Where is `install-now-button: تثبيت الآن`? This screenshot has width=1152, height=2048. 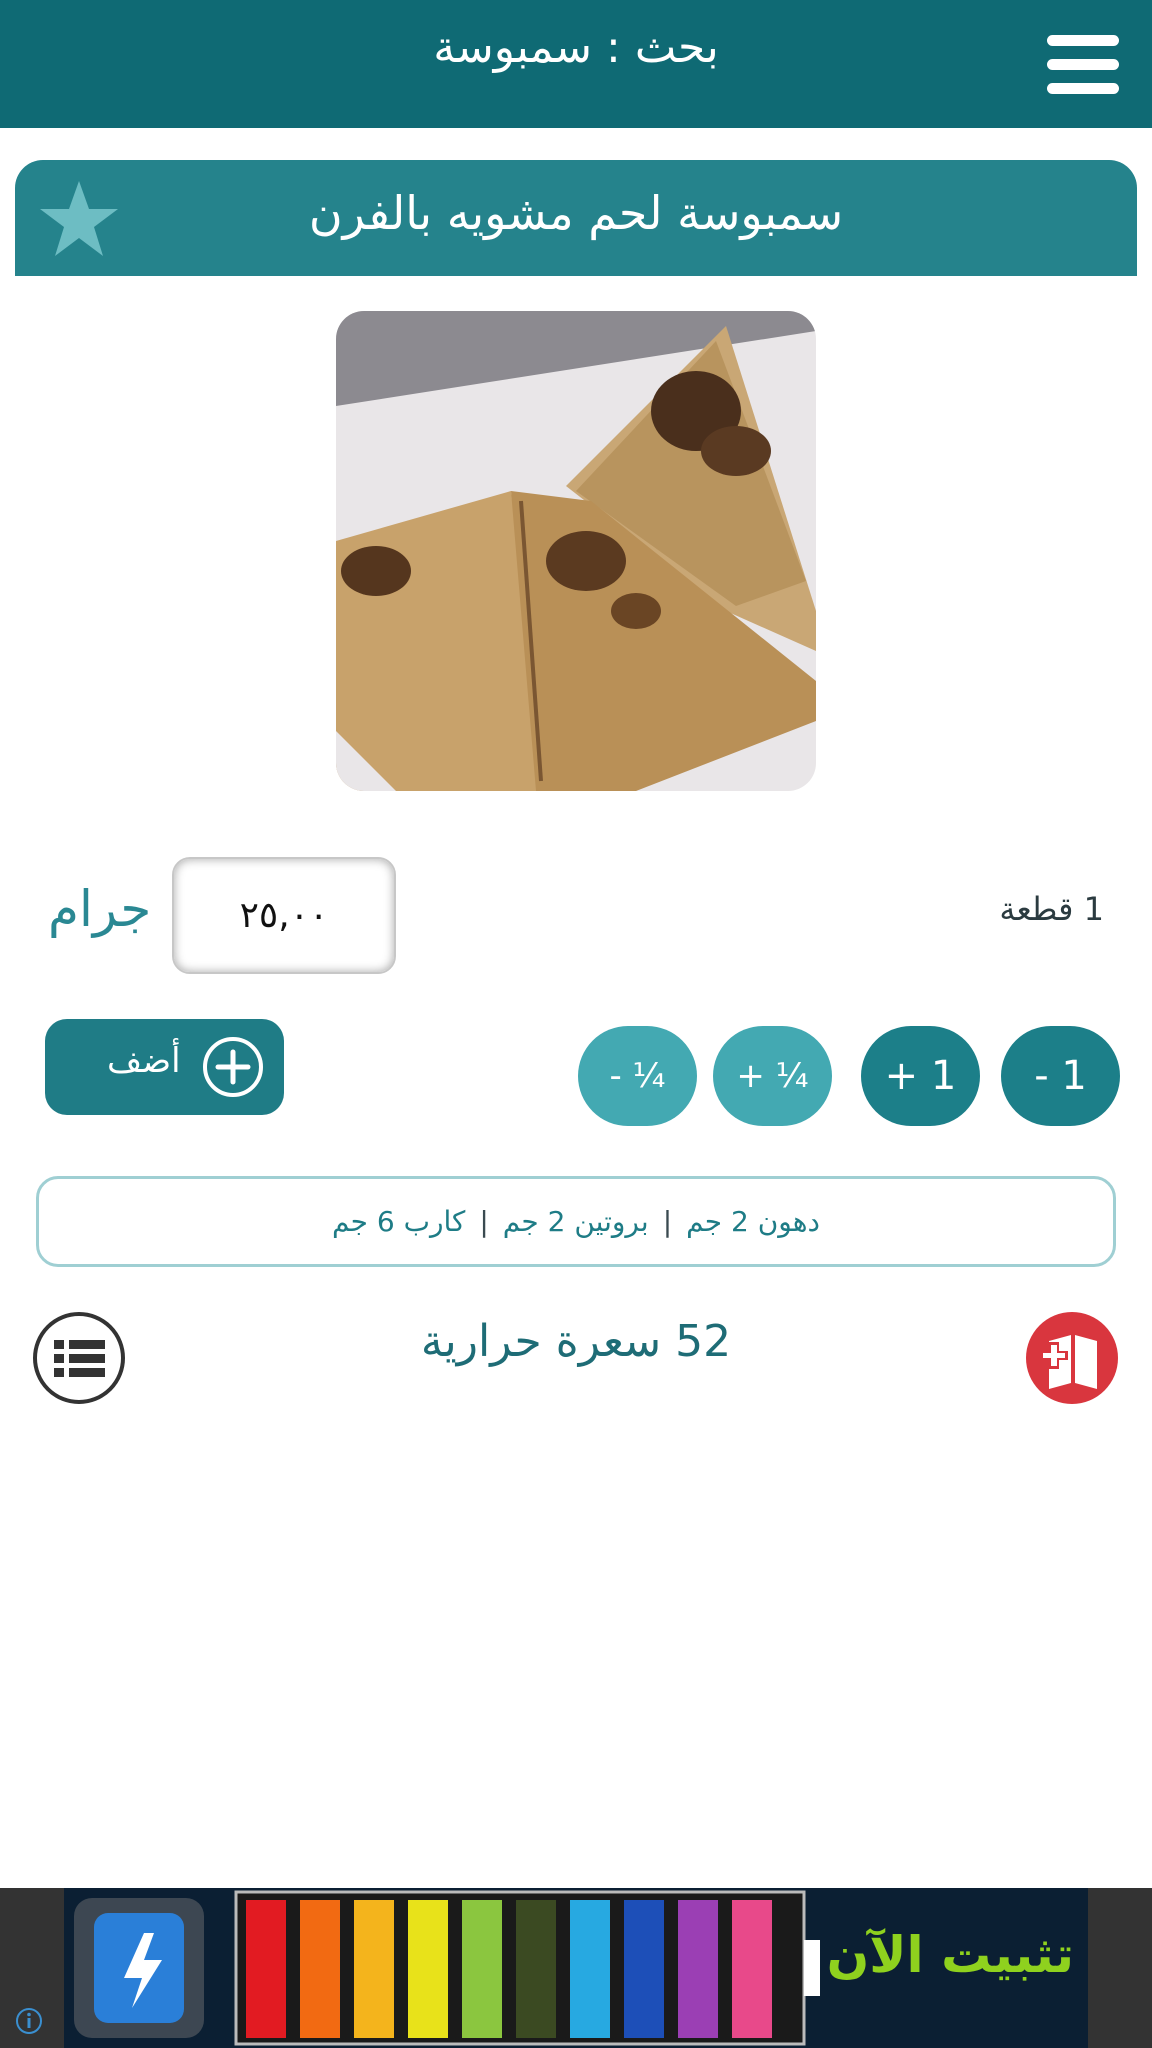
install-now-button: تثبيت الآن is located at coordinates (950, 1955).